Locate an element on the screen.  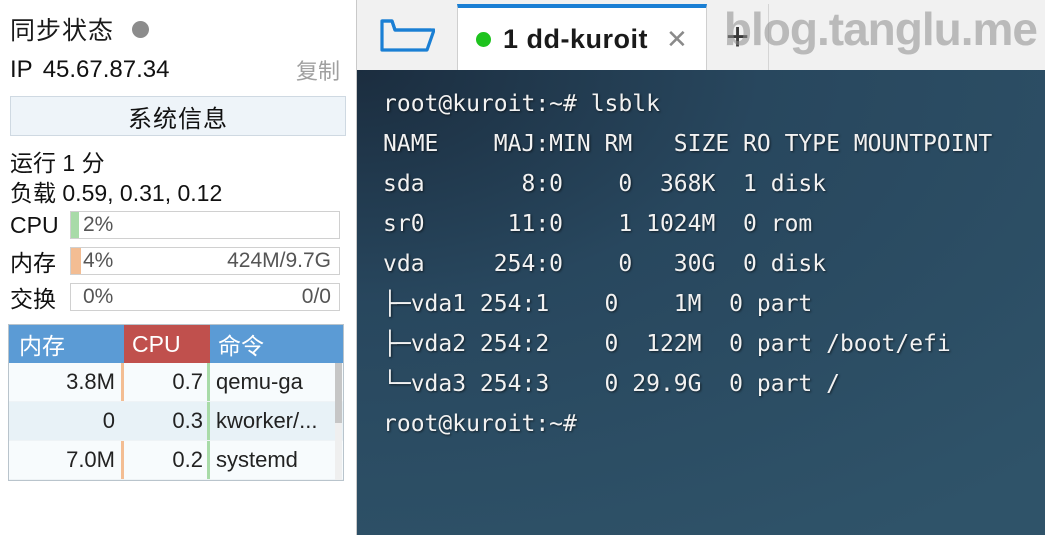
metric-memory-detail: 424M/9.7G is located at coordinates (279, 260).